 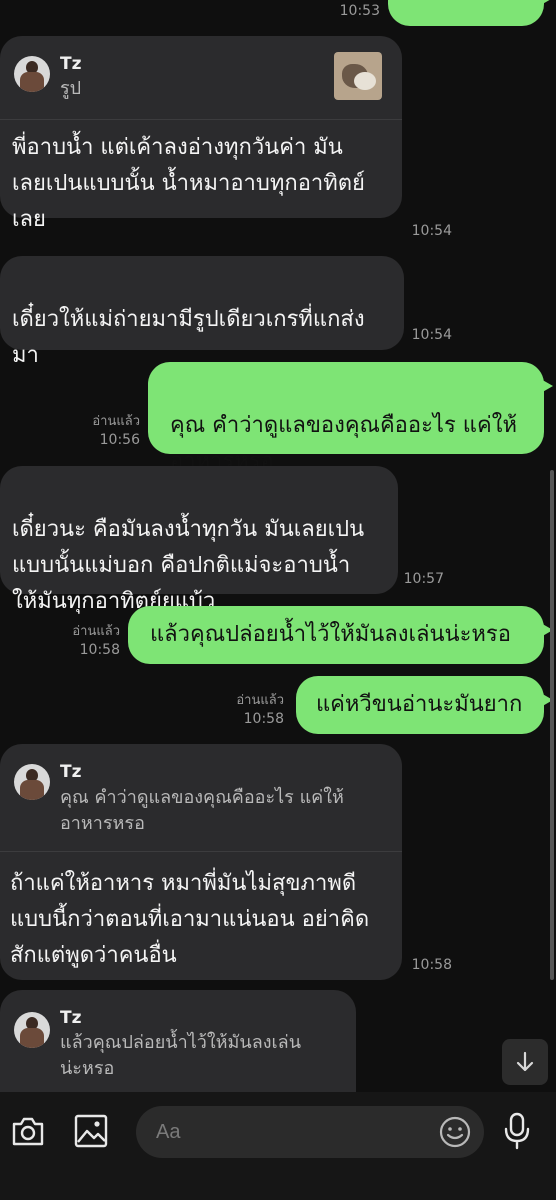 I want to click on arrow-down-icon, so click(x=525, y=1061).